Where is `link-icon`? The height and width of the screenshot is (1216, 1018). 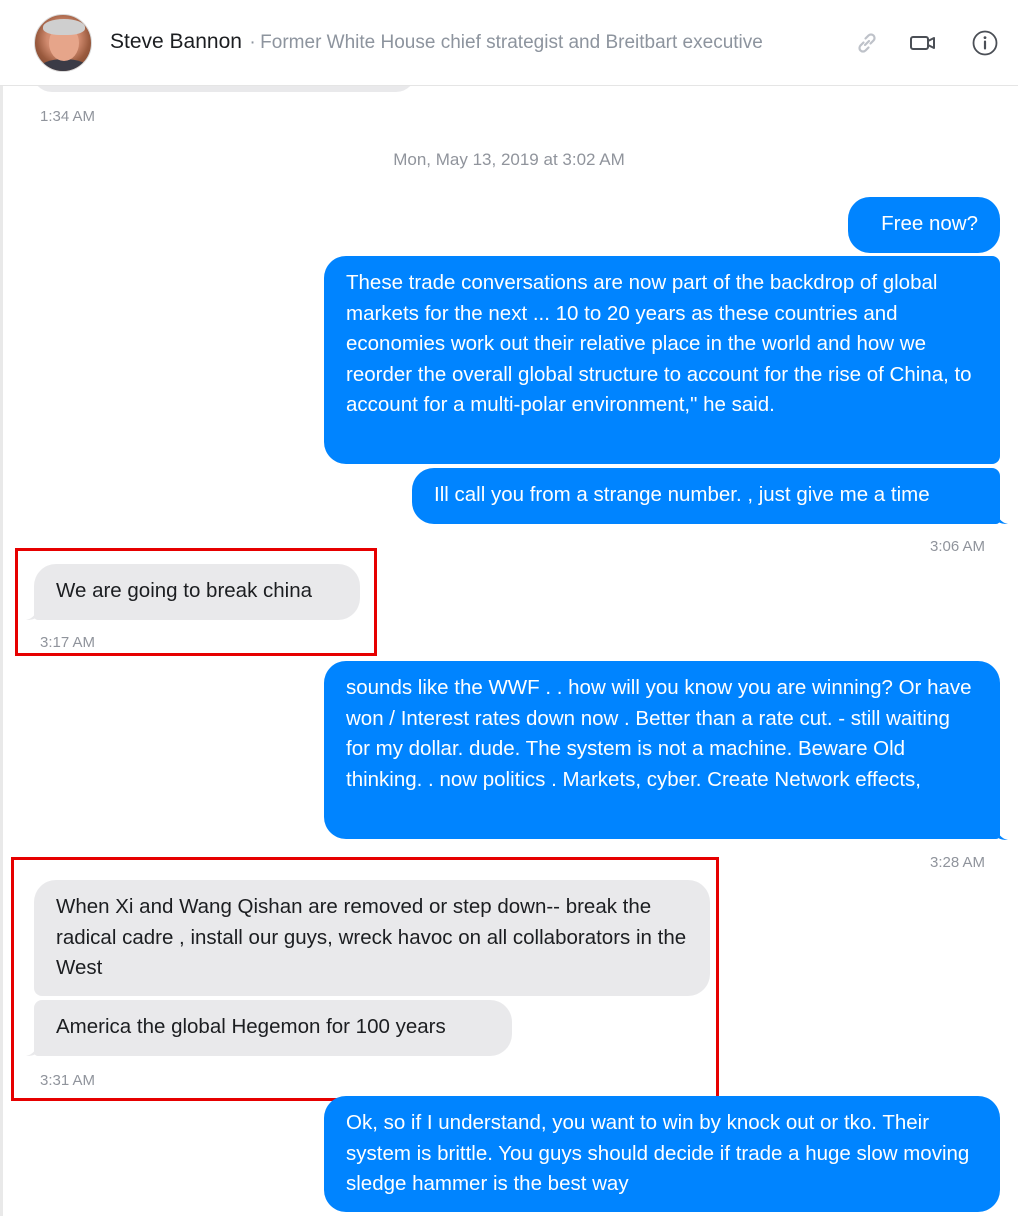
link-icon is located at coordinates (867, 43).